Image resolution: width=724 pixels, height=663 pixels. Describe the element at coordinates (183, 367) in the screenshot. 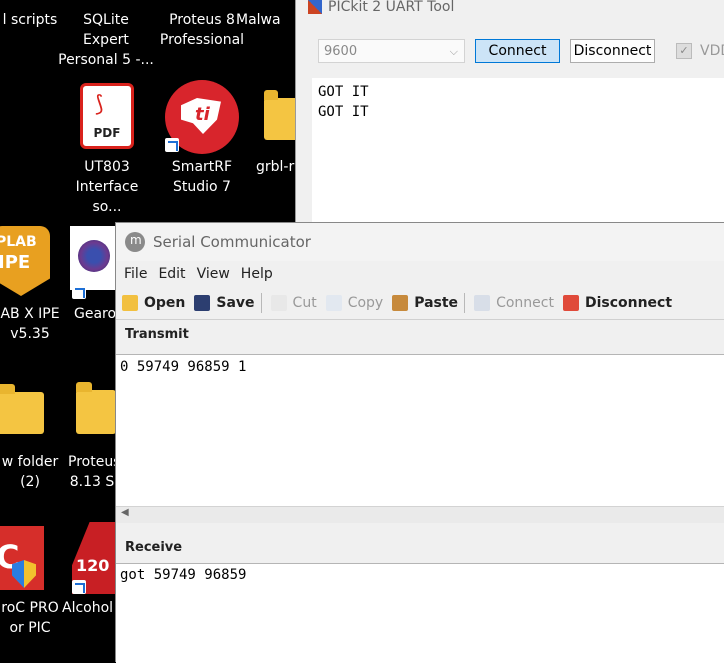

I see `transmit-text: 0 59749 96859 1` at that location.